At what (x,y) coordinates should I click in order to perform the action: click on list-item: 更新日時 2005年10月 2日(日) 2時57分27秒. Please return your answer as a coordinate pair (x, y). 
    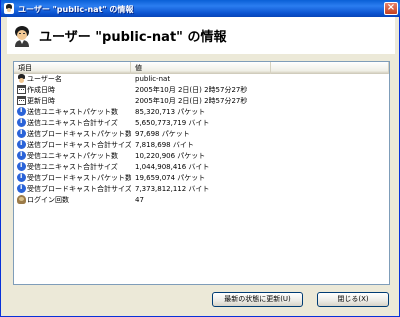
    Looking at the image, I should click on (201, 101).